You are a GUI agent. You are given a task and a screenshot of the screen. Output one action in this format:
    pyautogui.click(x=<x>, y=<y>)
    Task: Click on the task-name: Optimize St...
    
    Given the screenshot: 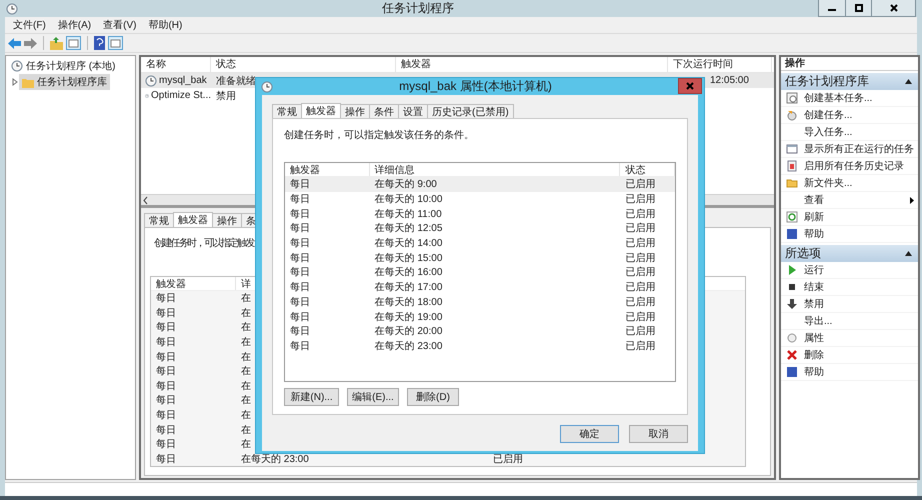 What is the action you would take?
    pyautogui.click(x=180, y=95)
    